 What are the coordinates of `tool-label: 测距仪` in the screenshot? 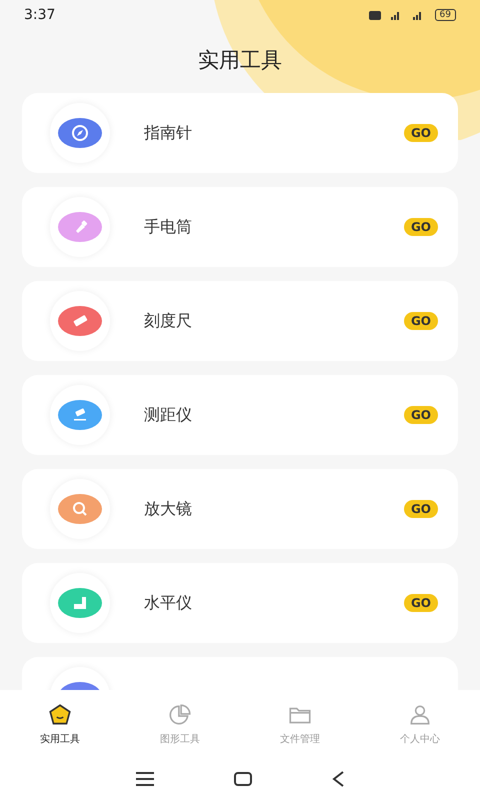 It's located at (168, 415).